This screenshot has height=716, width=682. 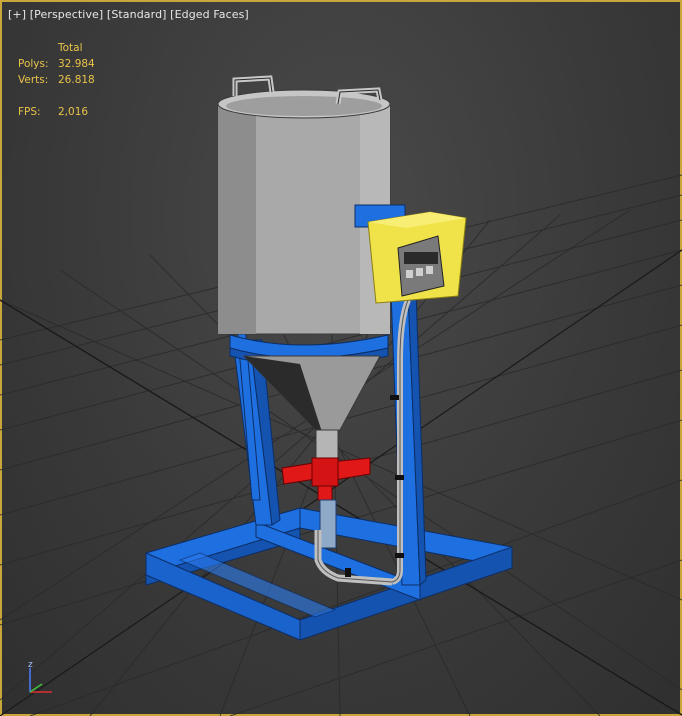 I want to click on viewport-menu-perspective: [Perspective], so click(x=67, y=14).